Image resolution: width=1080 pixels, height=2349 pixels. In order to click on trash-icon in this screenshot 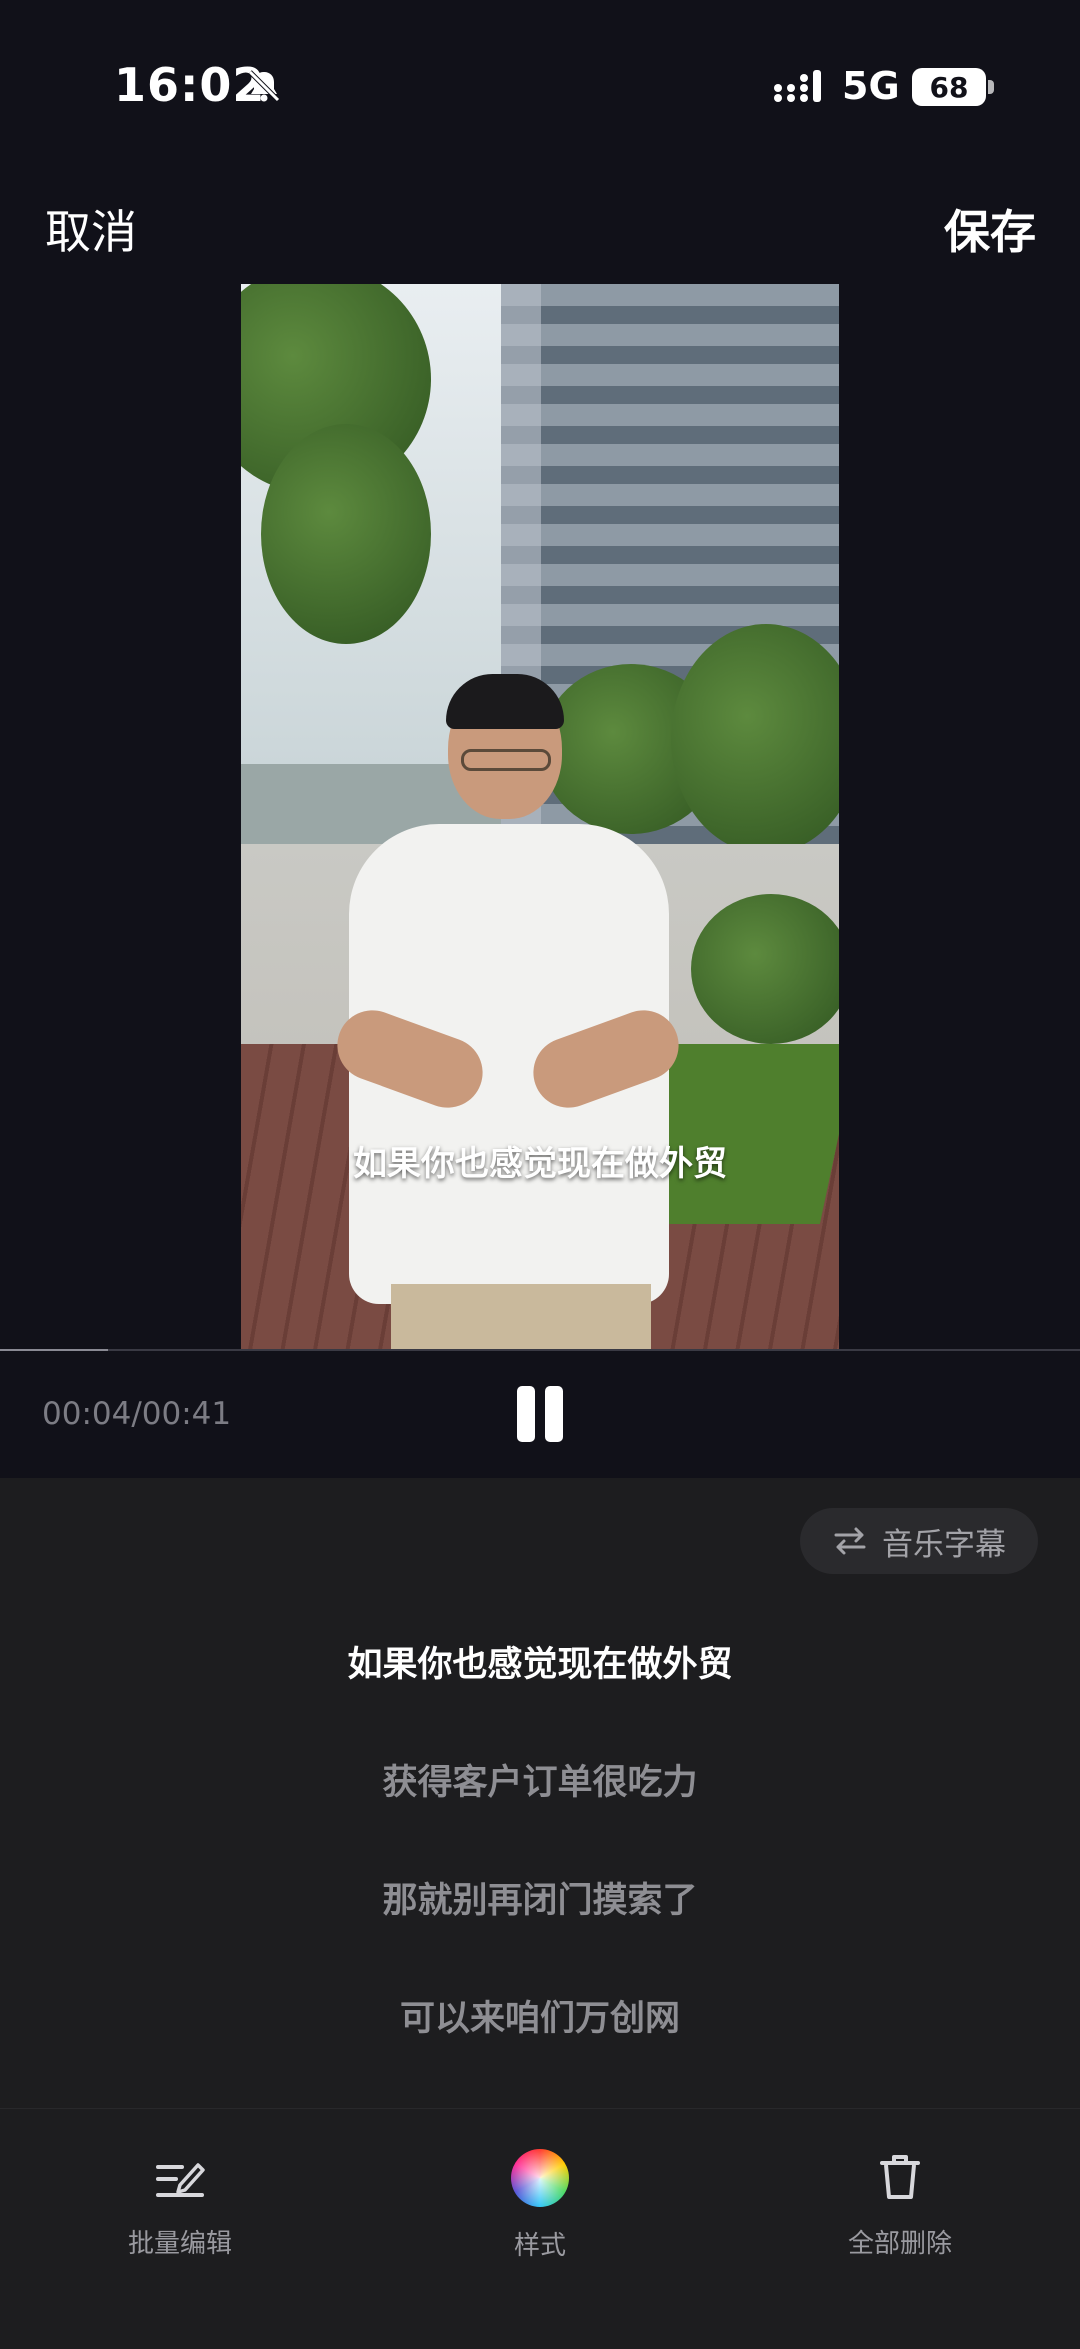, I will do `click(900, 2177)`.